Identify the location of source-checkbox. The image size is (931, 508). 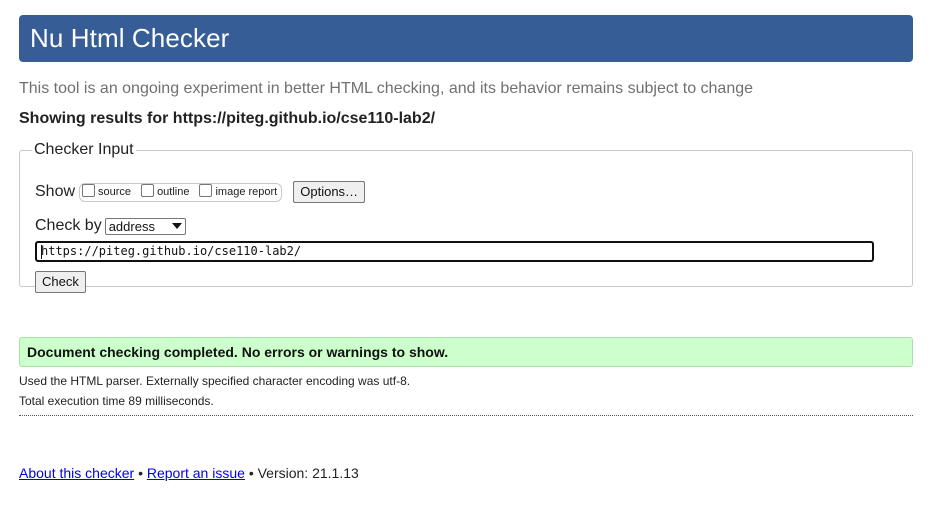
(89, 190).